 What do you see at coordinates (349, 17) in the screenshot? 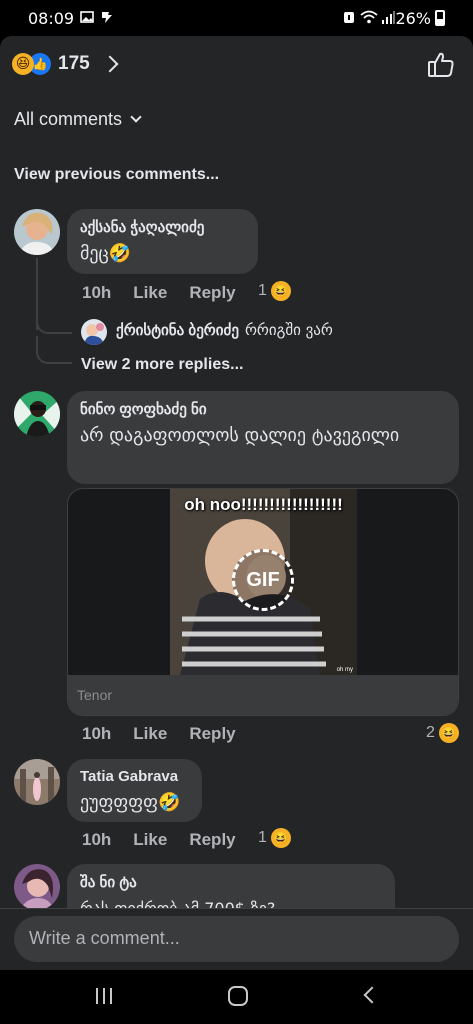
I see `alarm-icon` at bounding box center [349, 17].